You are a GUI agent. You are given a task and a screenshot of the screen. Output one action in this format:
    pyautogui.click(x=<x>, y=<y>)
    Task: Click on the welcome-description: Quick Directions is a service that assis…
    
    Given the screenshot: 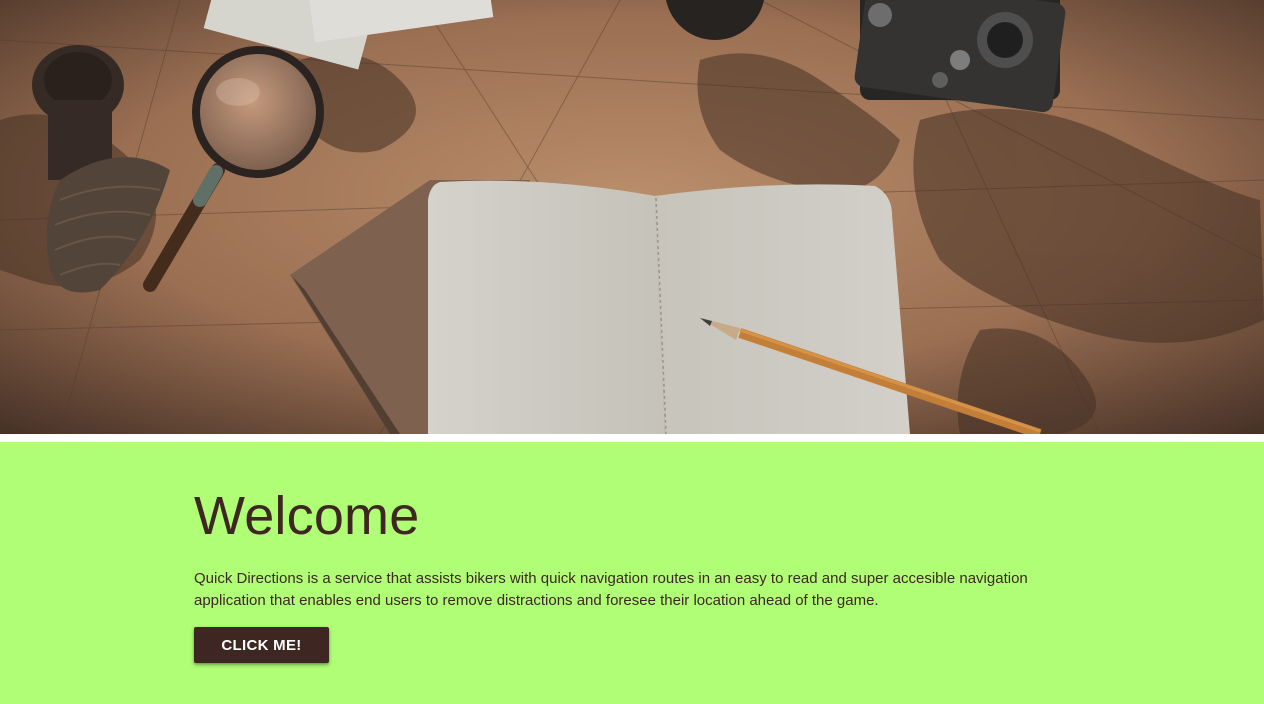 What is the action you would take?
    pyautogui.click(x=611, y=589)
    